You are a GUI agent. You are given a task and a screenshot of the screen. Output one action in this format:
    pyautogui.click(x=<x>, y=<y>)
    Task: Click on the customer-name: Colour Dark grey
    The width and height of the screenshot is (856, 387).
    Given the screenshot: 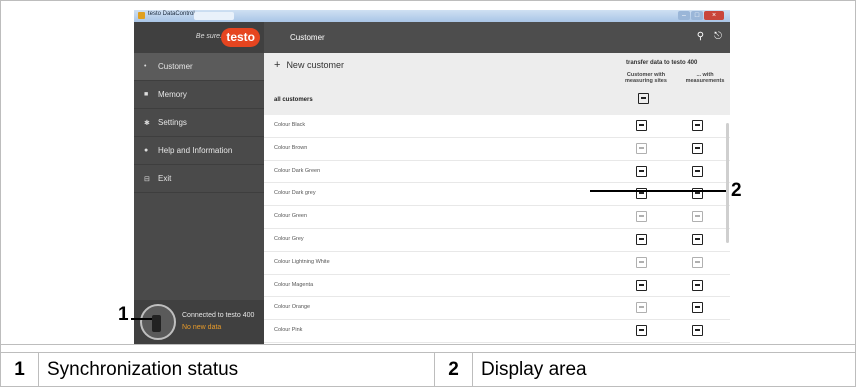 What is the action you would take?
    pyautogui.click(x=295, y=193)
    